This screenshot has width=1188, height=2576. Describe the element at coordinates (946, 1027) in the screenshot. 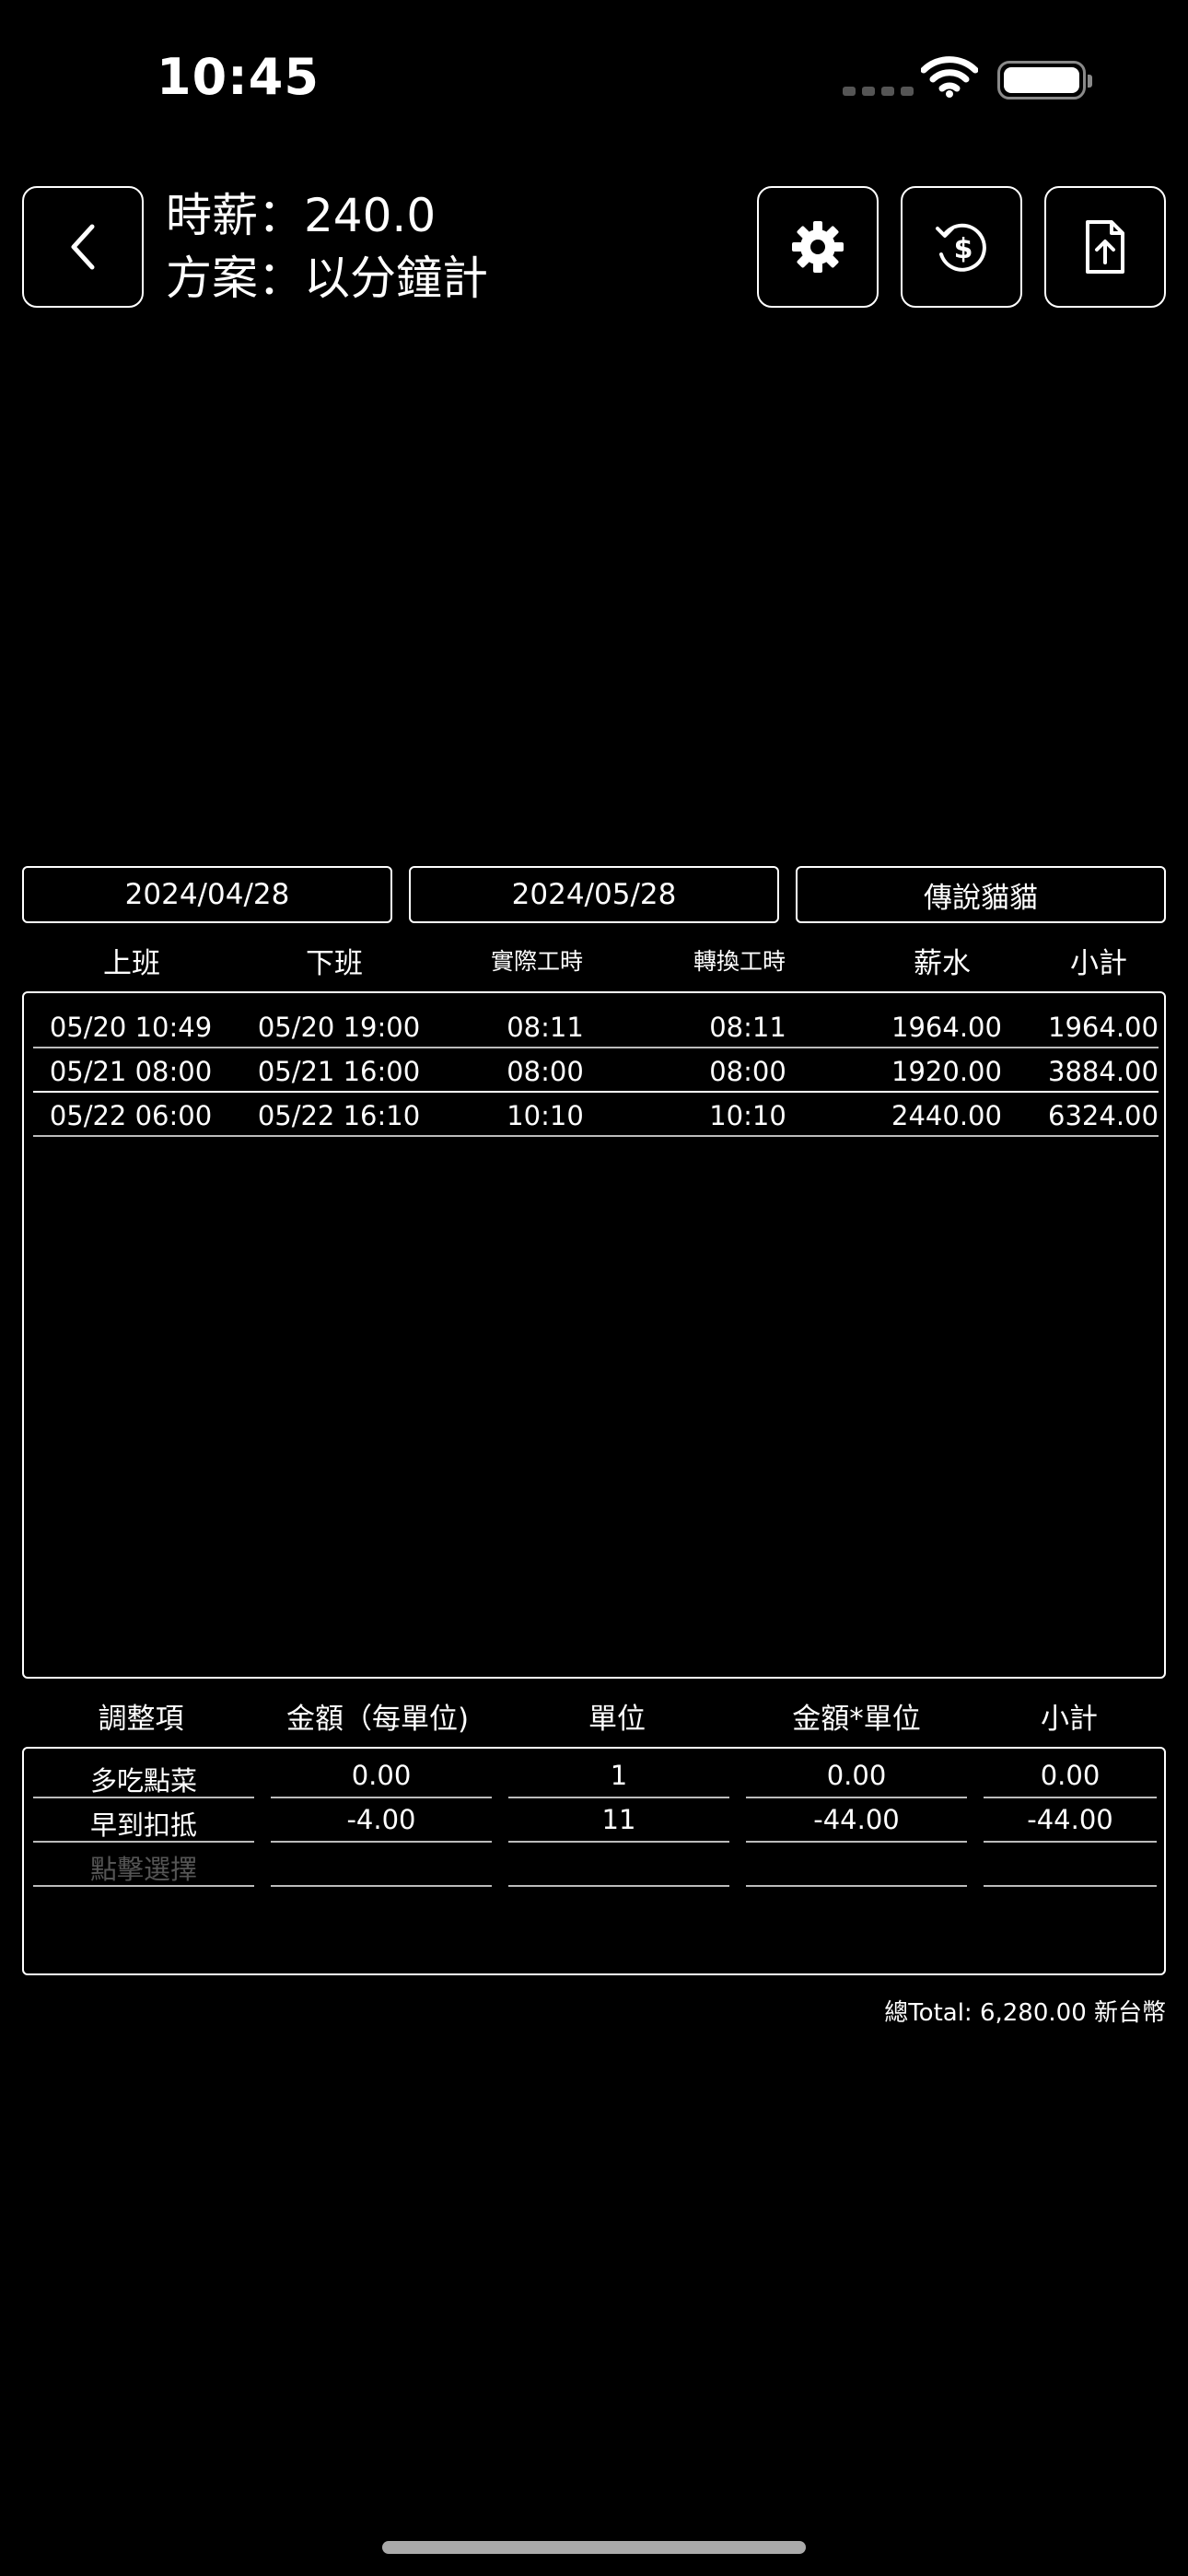

I see `pay-cell: 1964.00` at that location.